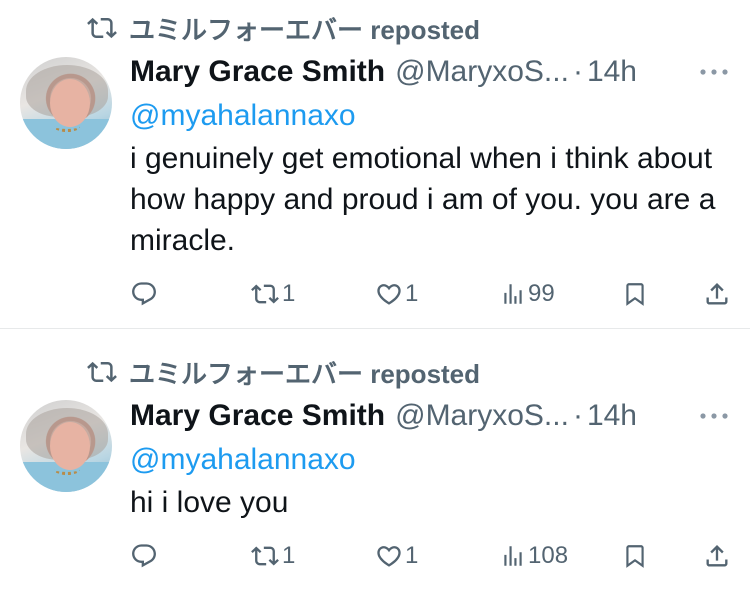 This screenshot has height=590, width=750. Describe the element at coordinates (375, 328) in the screenshot. I see `divider` at that location.